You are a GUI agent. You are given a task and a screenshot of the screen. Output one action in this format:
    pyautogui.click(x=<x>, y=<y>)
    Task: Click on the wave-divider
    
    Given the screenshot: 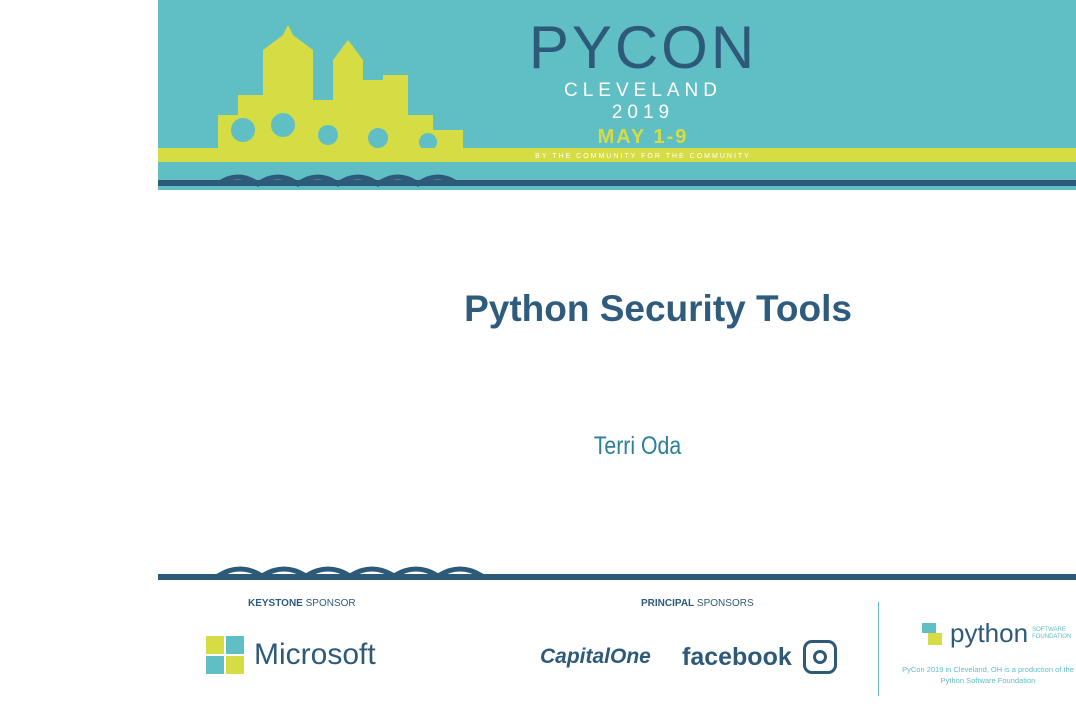 What is the action you would take?
    pyautogui.click(x=617, y=181)
    